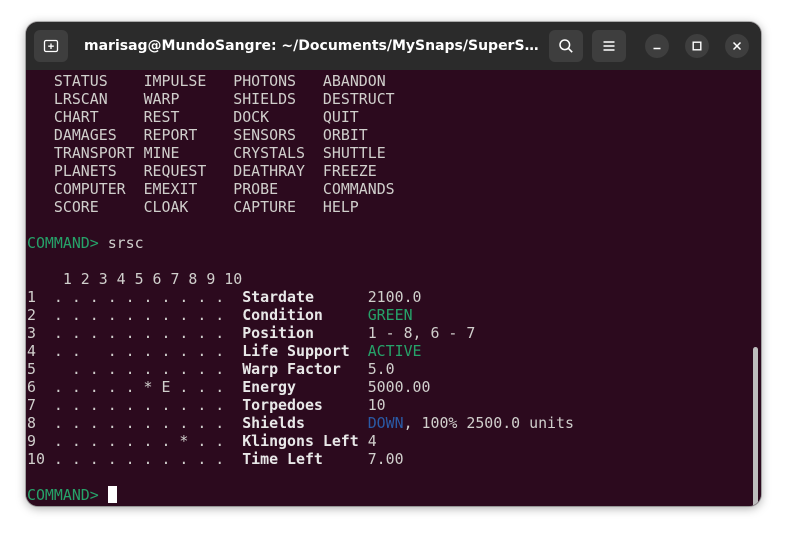 The height and width of the screenshot is (533, 786). Describe the element at coordinates (421, 333) in the screenshot. I see `status-value: 1 - 8, 6 - 7` at that location.